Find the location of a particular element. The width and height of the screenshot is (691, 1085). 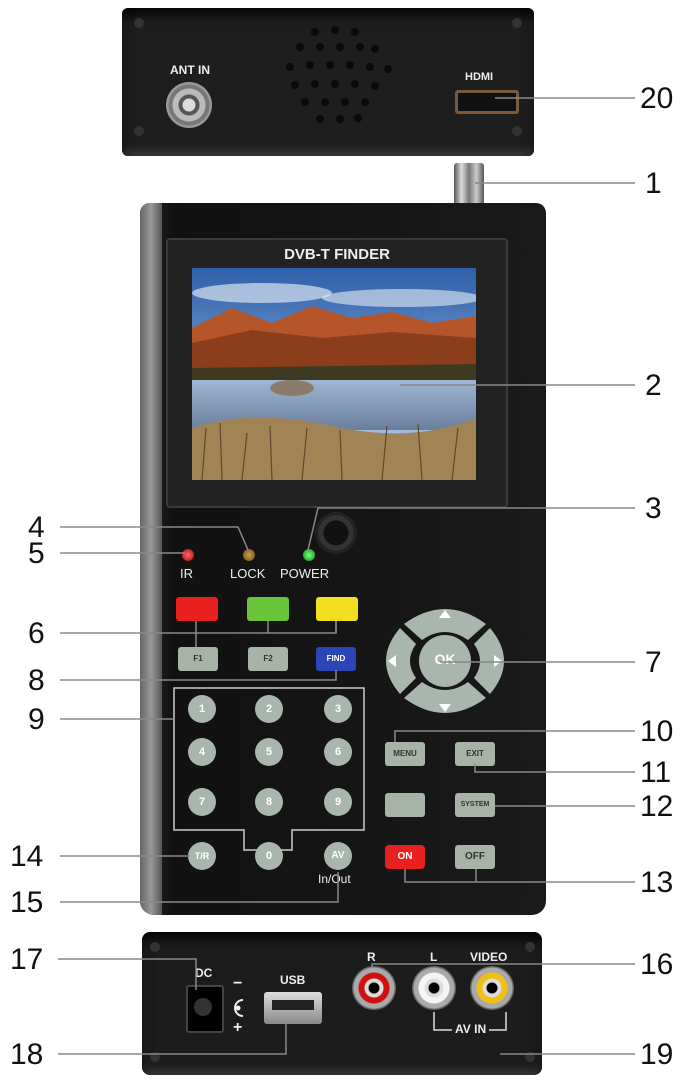

callout-6: 6 is located at coordinates (36, 633).